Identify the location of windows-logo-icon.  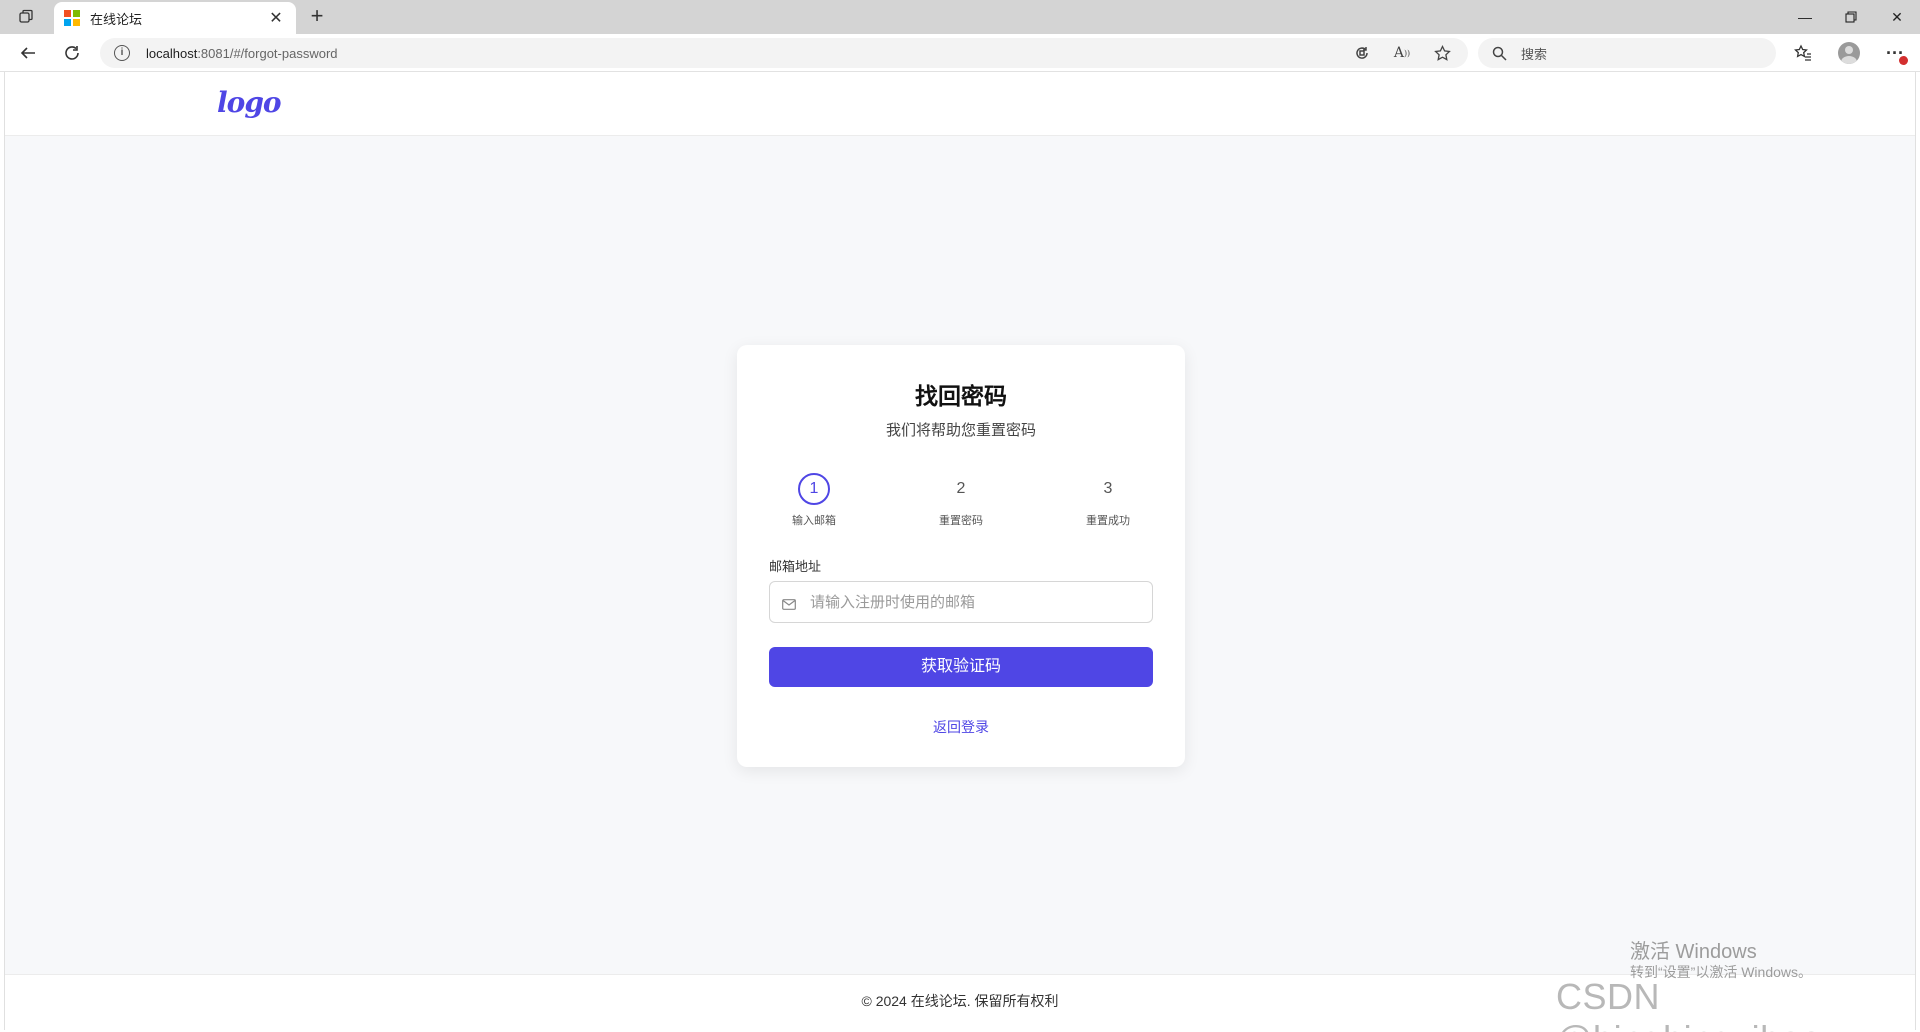
(72, 18).